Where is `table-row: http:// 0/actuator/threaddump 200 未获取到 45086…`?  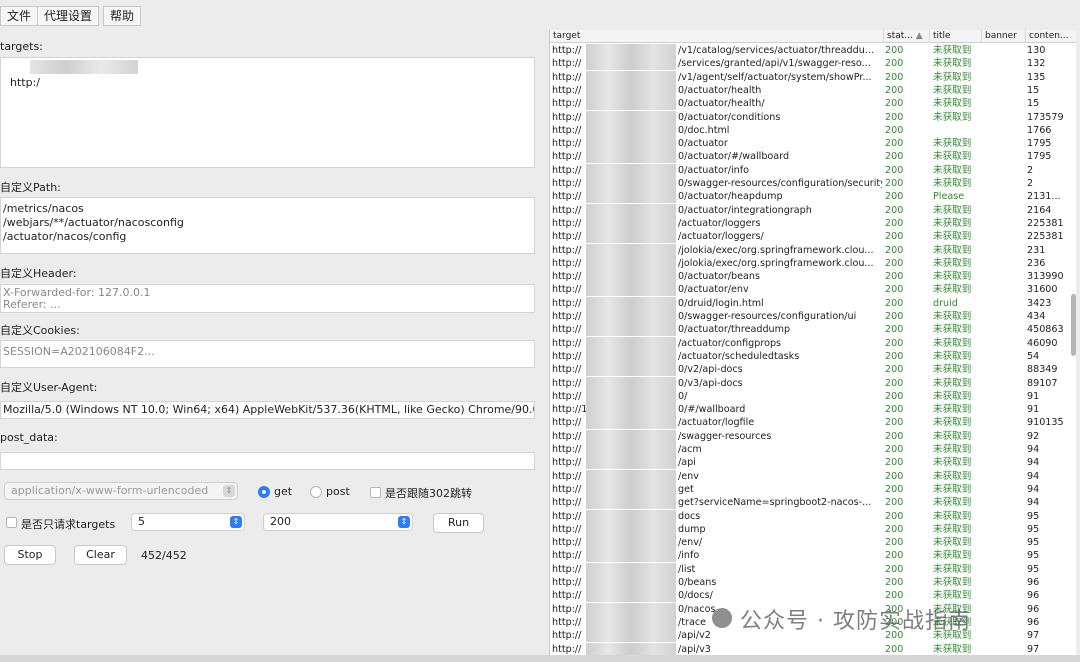
table-row: http:// 0/actuator/threaddump 200 未获取到 45086… is located at coordinates (813, 330).